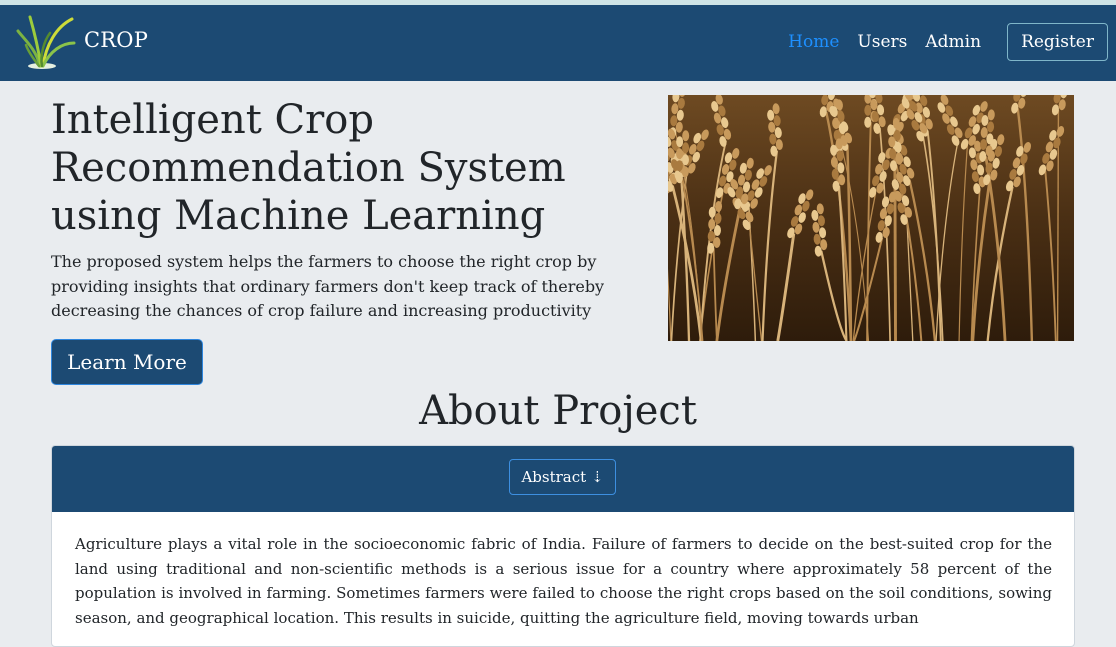 This screenshot has height=647, width=1116. What do you see at coordinates (308, 168) in the screenshot?
I see `hero-title-line: Recommendation System` at bounding box center [308, 168].